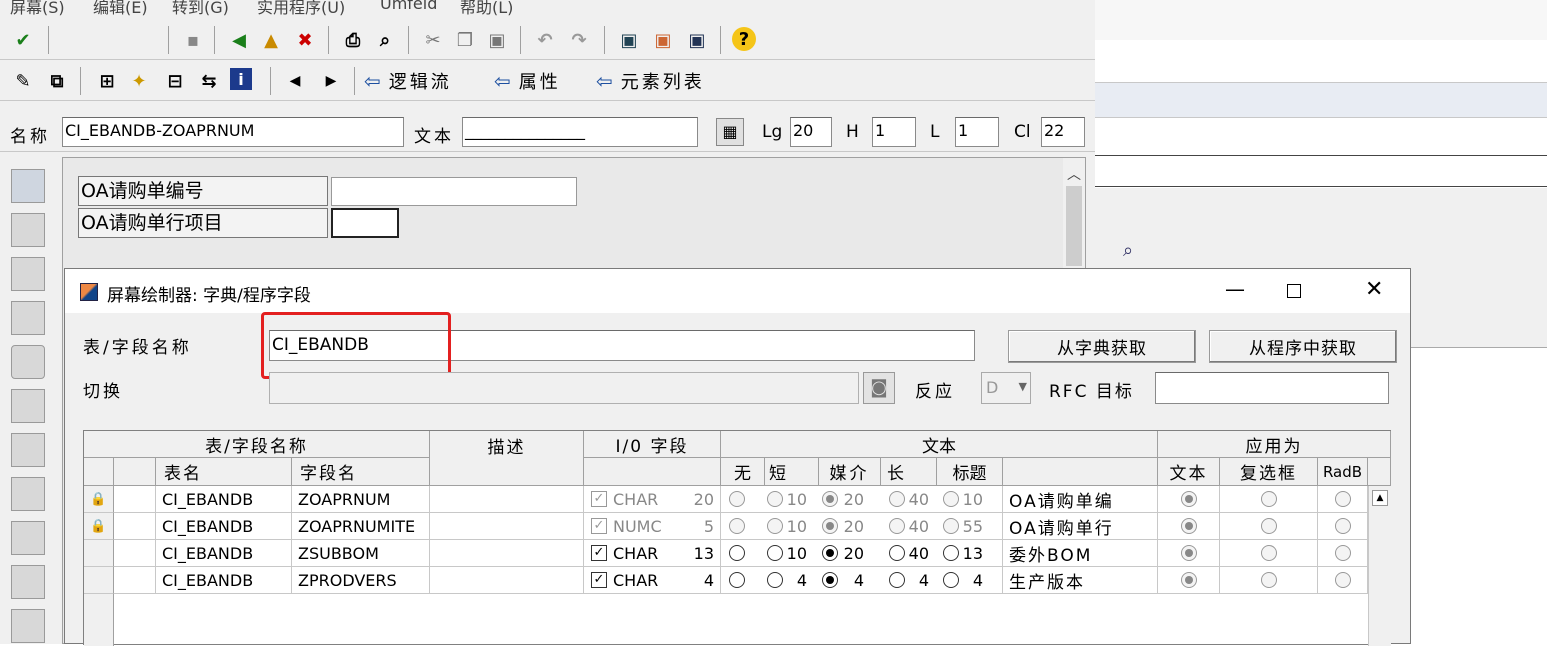 This screenshot has height=646, width=1547. Describe the element at coordinates (977, 132) in the screenshot. I see `l-field: 1` at that location.